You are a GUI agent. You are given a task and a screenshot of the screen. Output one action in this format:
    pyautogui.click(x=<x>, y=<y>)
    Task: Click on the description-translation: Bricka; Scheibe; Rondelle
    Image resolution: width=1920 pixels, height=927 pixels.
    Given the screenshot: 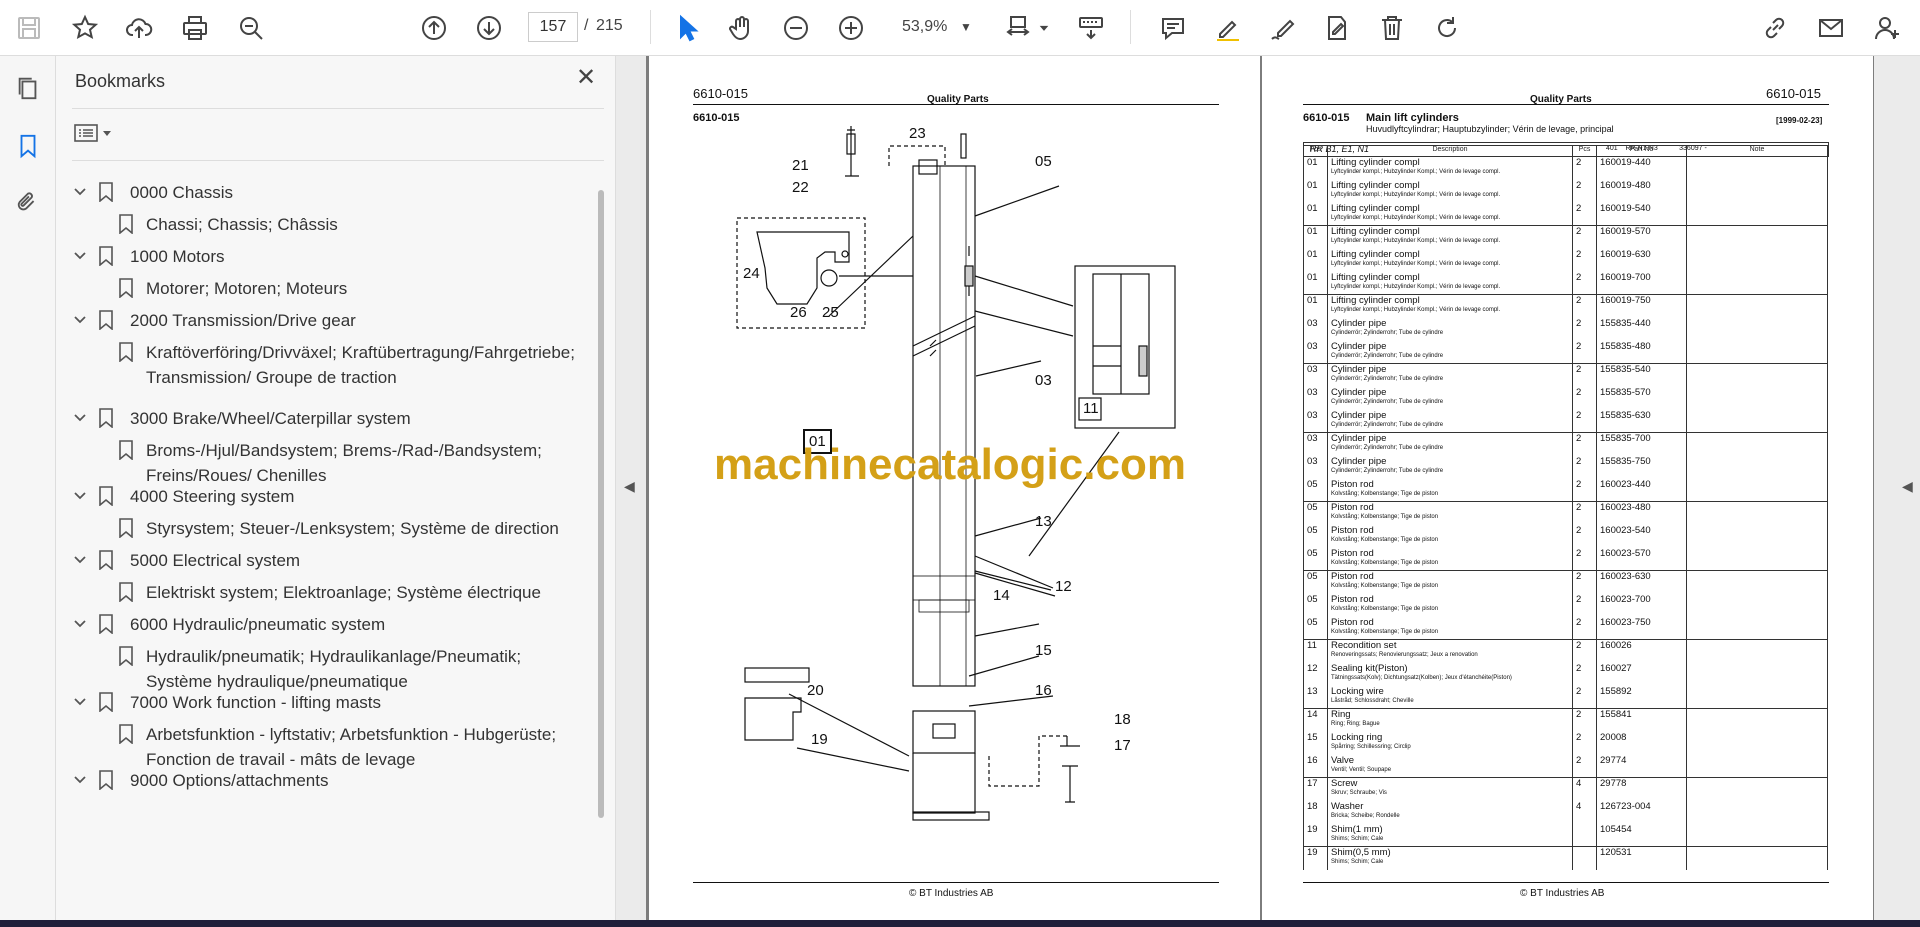 What is the action you would take?
    pyautogui.click(x=1365, y=815)
    